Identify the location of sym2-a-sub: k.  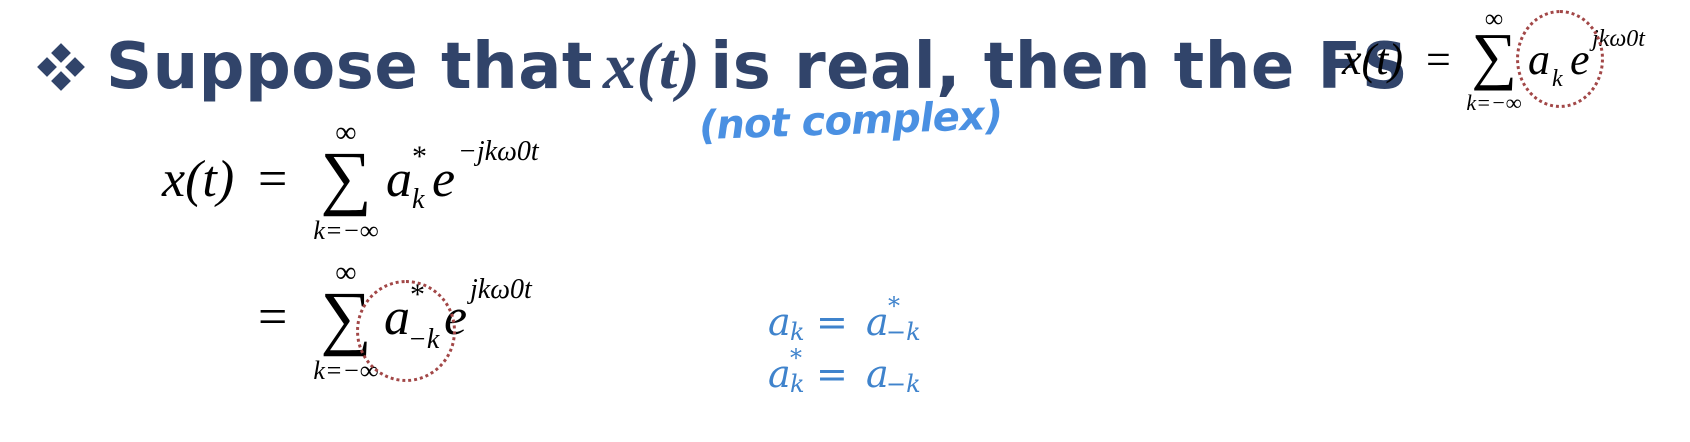
(797, 384).